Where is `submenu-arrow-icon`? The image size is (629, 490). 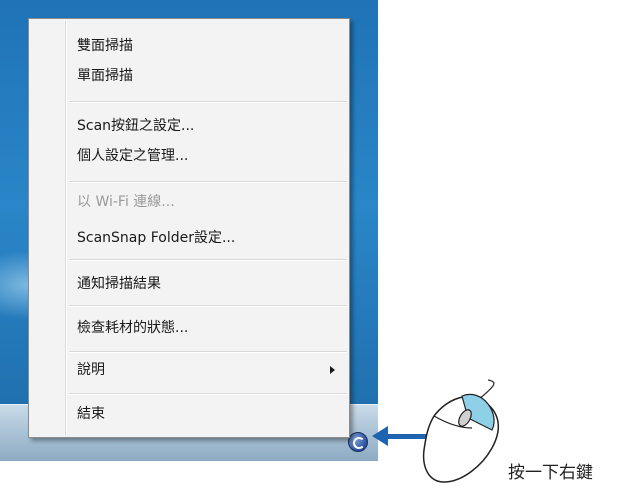
submenu-arrow-icon is located at coordinates (332, 370).